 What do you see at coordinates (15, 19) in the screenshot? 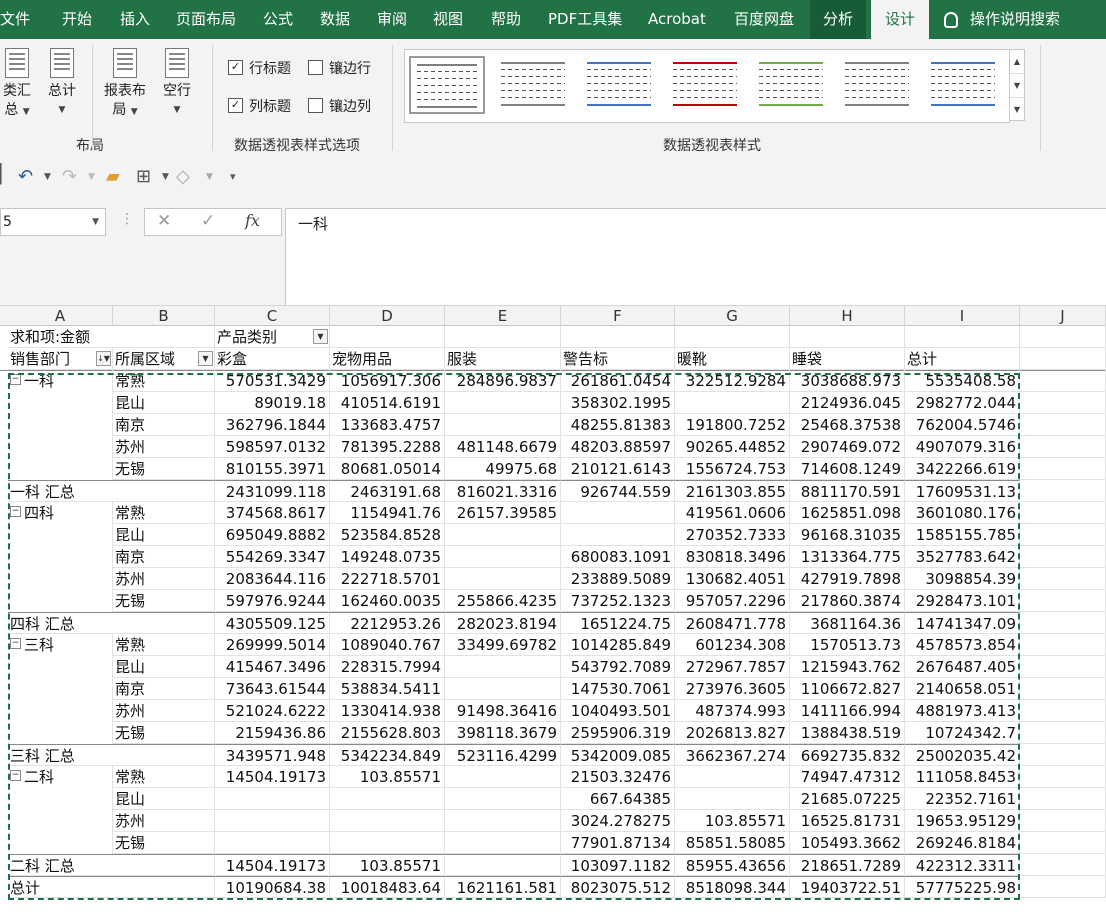
I see `tab-0: 文件` at bounding box center [15, 19].